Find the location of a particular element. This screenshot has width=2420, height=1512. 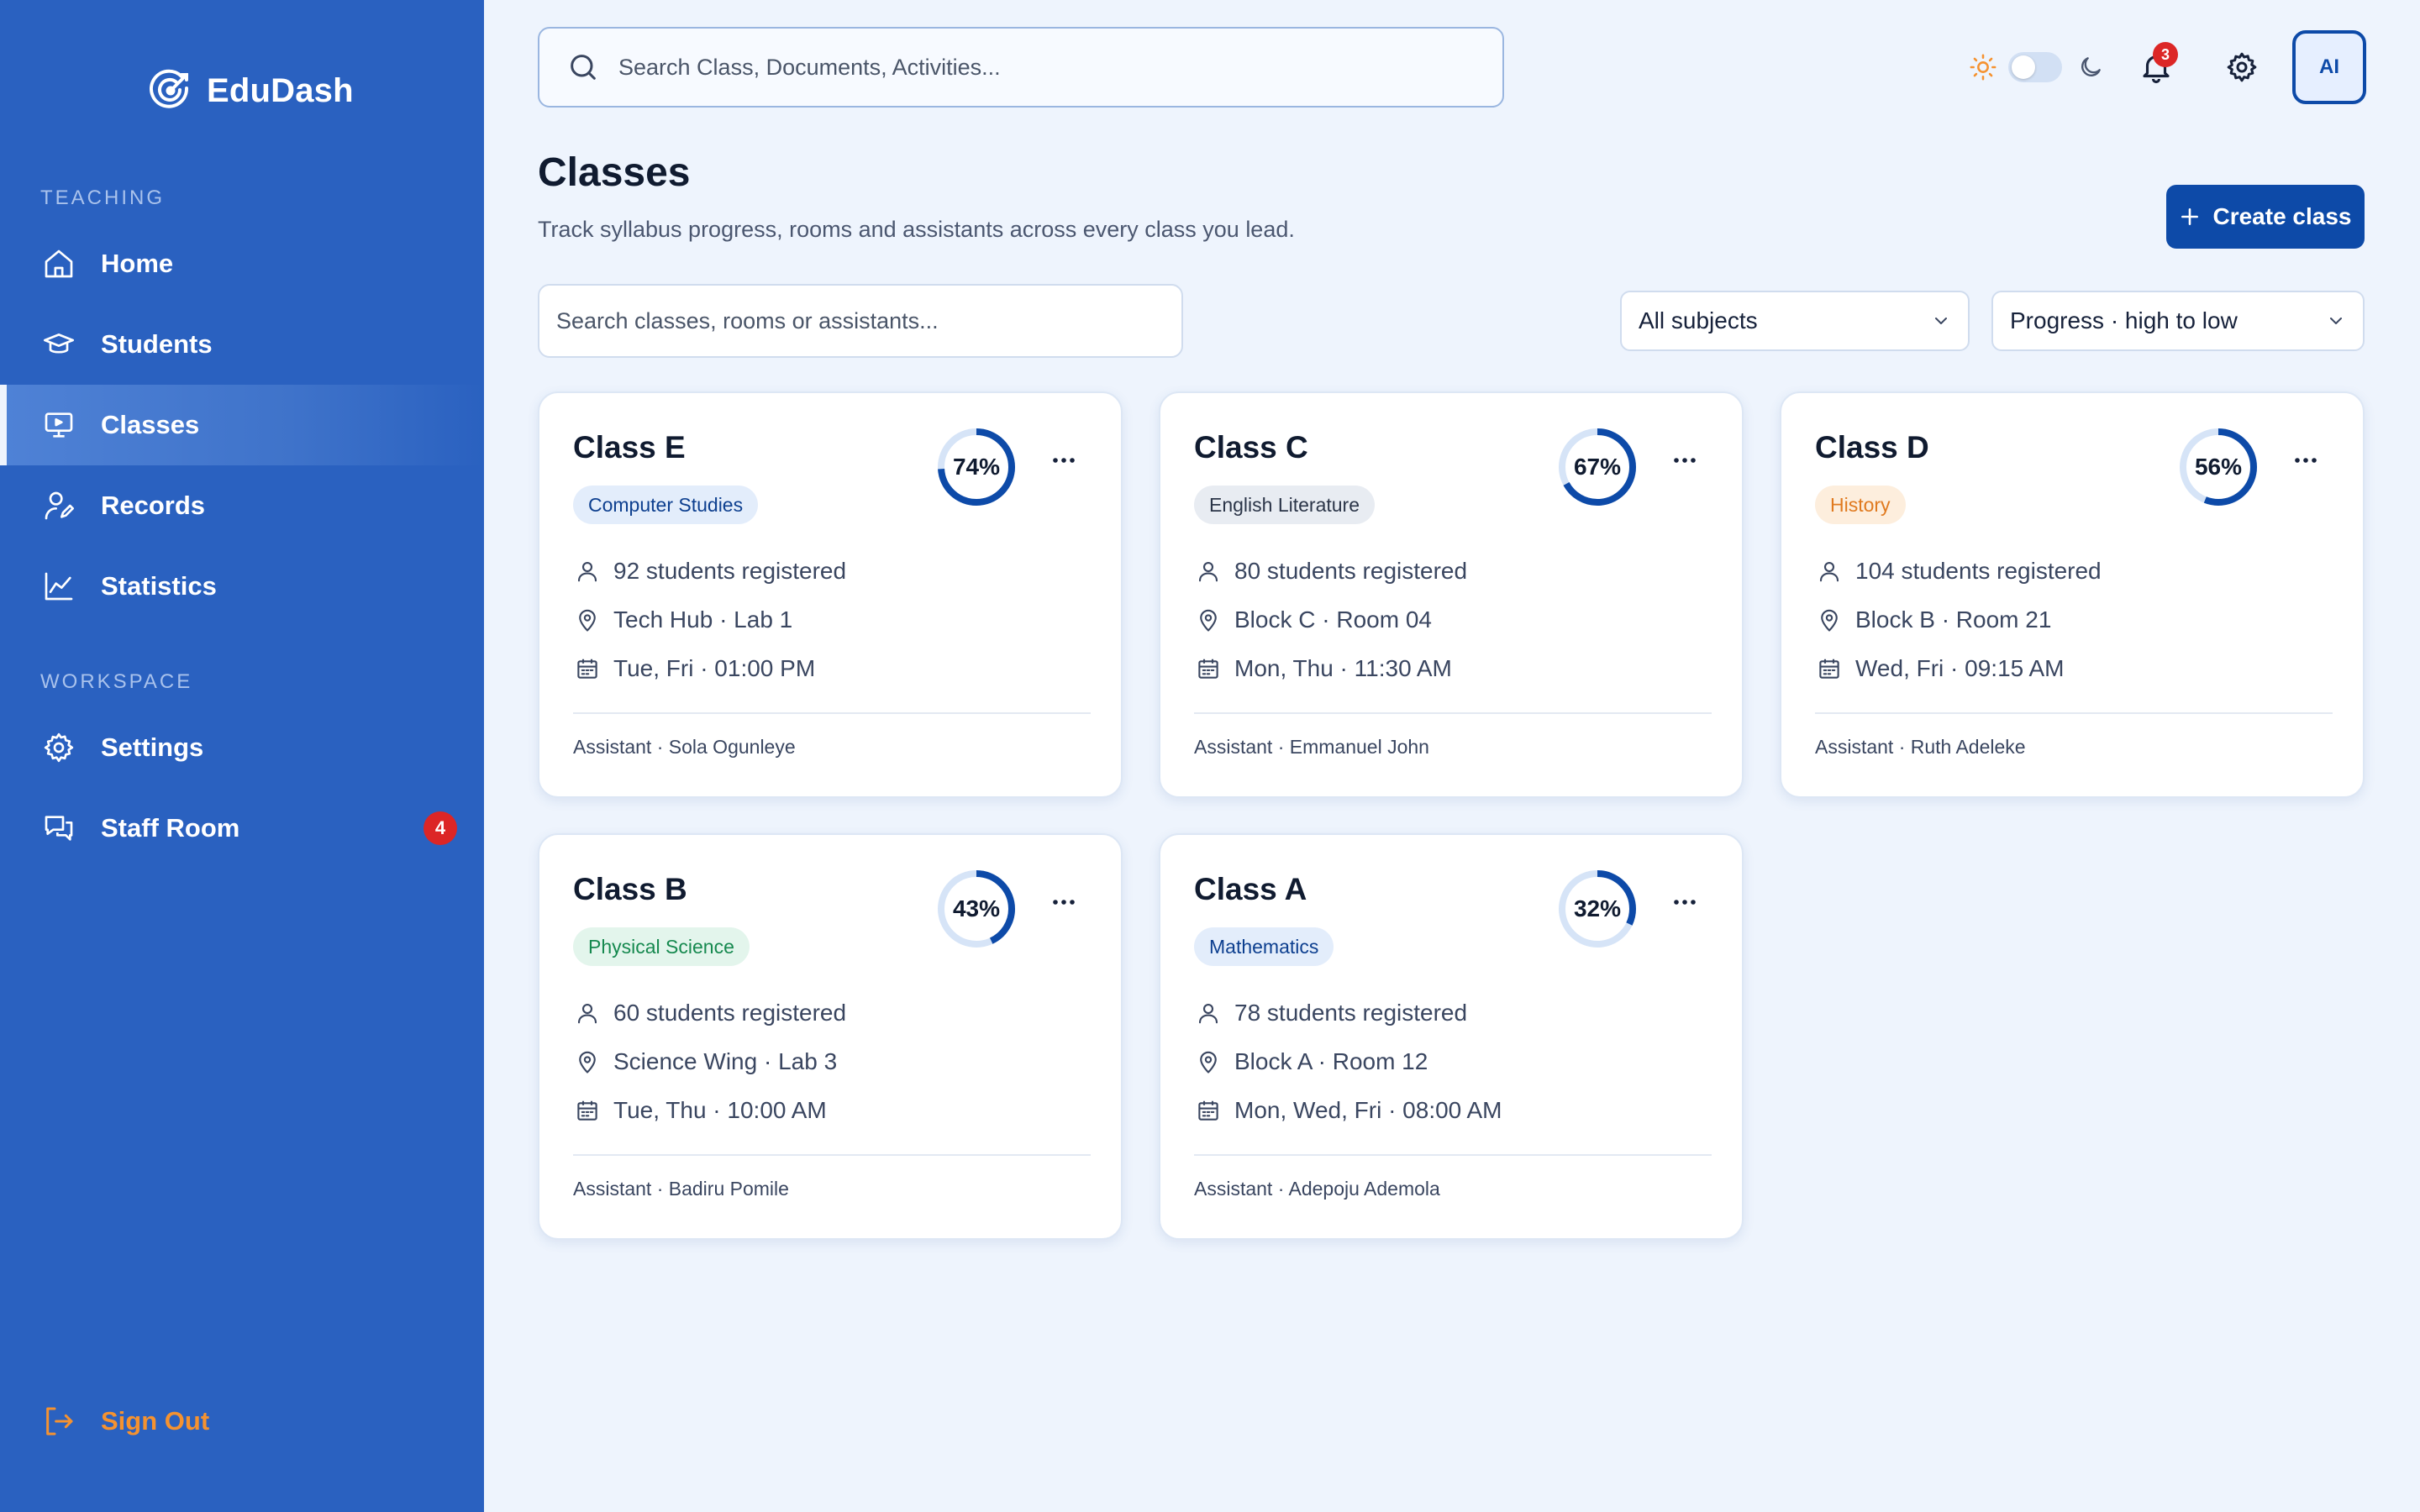

students-count: 104 students registered is located at coordinates (1979, 571).